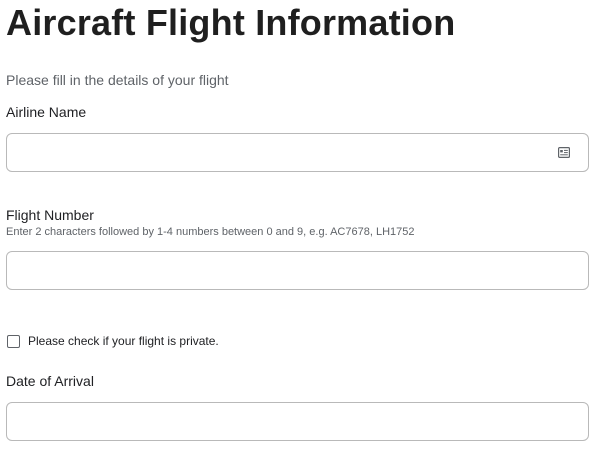 This screenshot has height=450, width=600. What do you see at coordinates (13, 341) in the screenshot?
I see `private-flight-checkbox` at bounding box center [13, 341].